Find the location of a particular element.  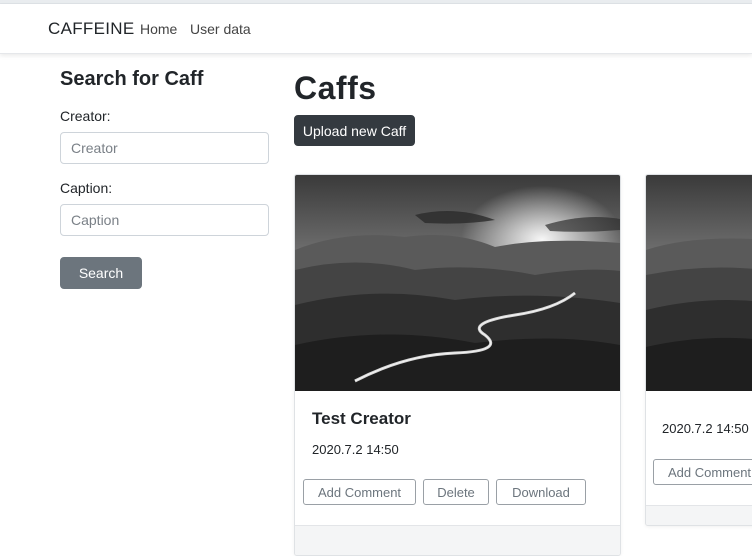

caff-image is located at coordinates (699, 283).